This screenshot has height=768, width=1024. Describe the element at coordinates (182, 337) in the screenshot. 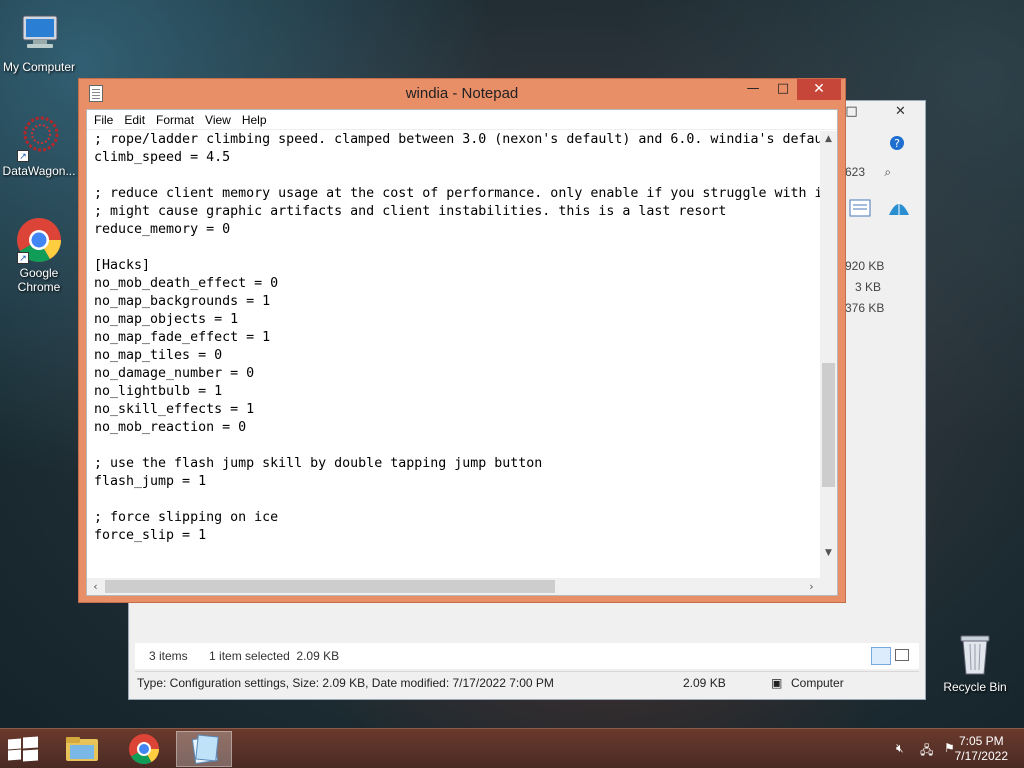

I see `text-line: no_map_fade_effect = 1` at that location.